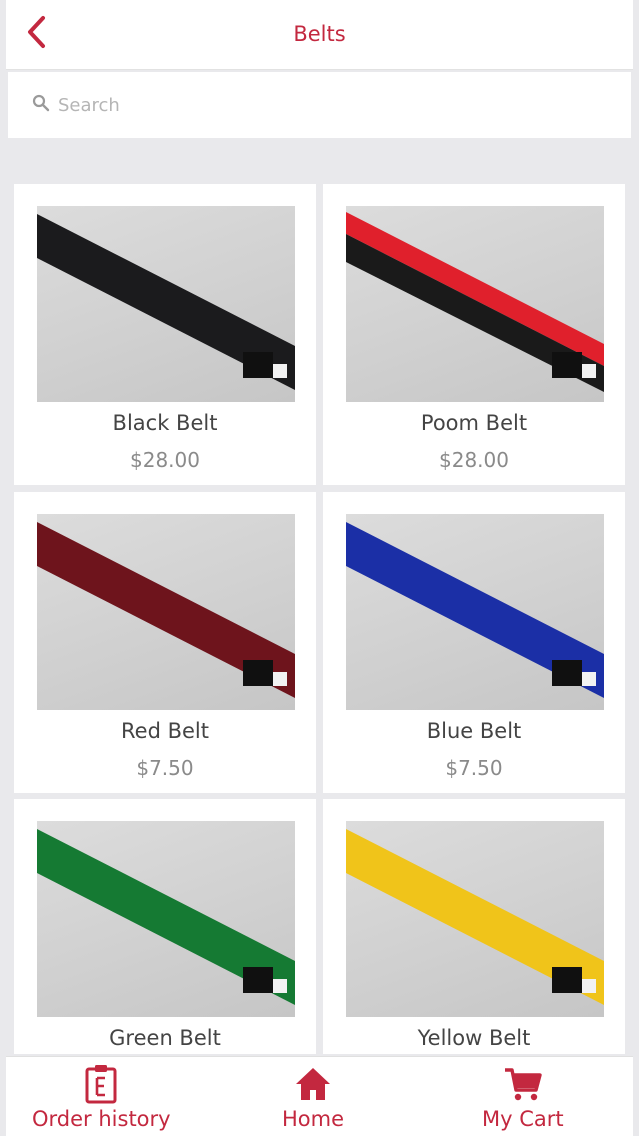  Describe the element at coordinates (165, 1038) in the screenshot. I see `product-name: Green Belt` at that location.